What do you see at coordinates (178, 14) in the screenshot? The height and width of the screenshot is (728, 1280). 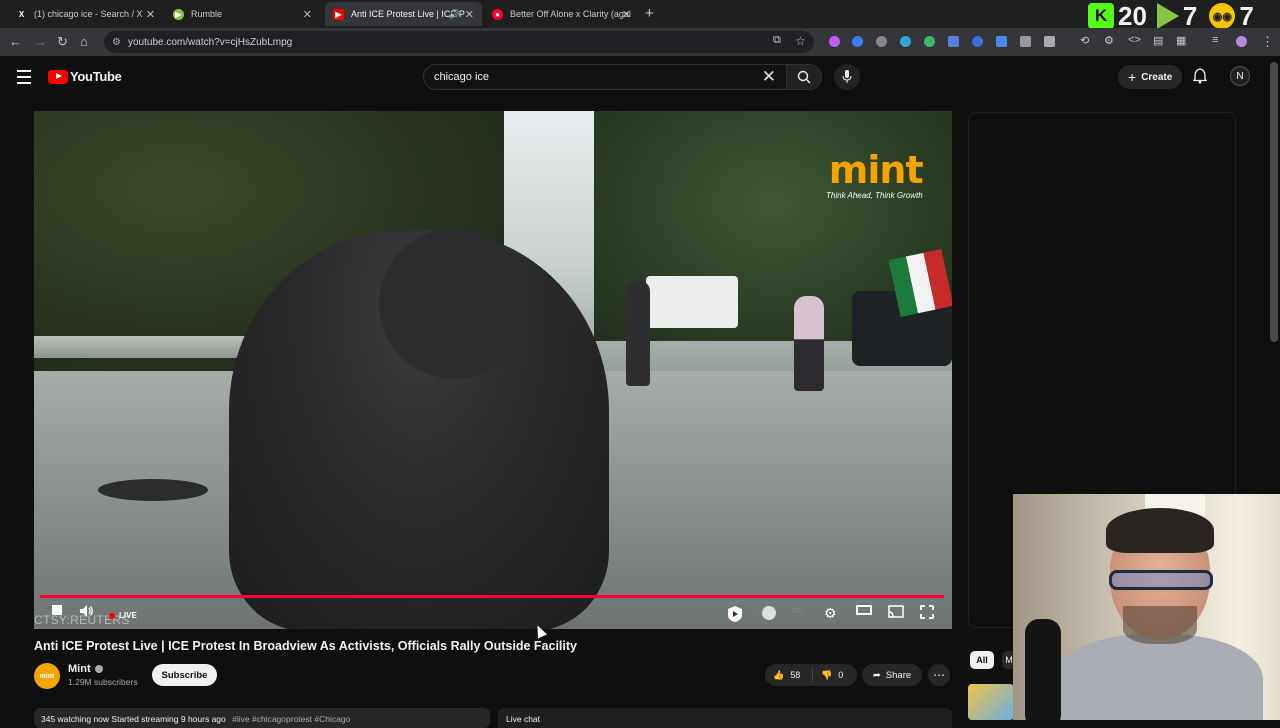 I see `rumble-icon: ▶` at bounding box center [178, 14].